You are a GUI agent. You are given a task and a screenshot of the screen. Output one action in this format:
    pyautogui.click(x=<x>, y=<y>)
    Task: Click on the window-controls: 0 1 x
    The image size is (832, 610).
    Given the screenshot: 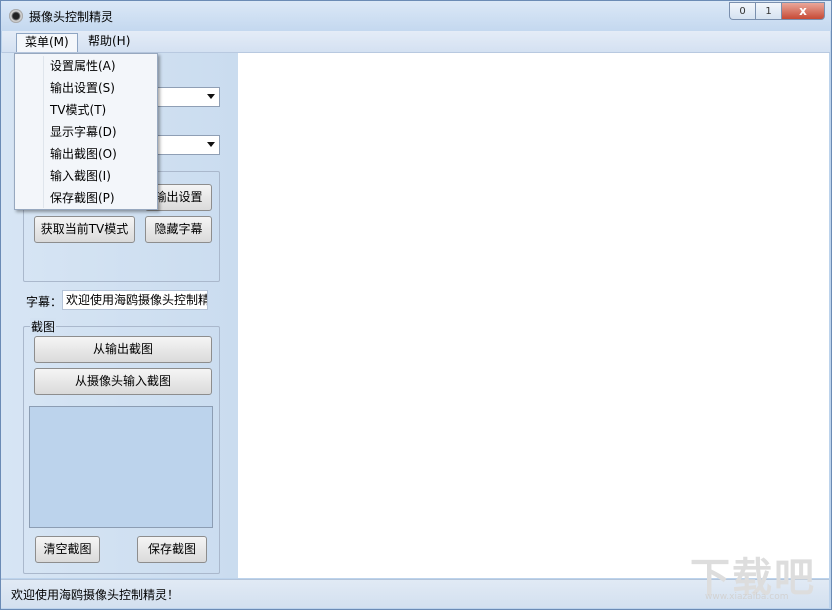 What is the action you would take?
    pyautogui.click(x=777, y=11)
    